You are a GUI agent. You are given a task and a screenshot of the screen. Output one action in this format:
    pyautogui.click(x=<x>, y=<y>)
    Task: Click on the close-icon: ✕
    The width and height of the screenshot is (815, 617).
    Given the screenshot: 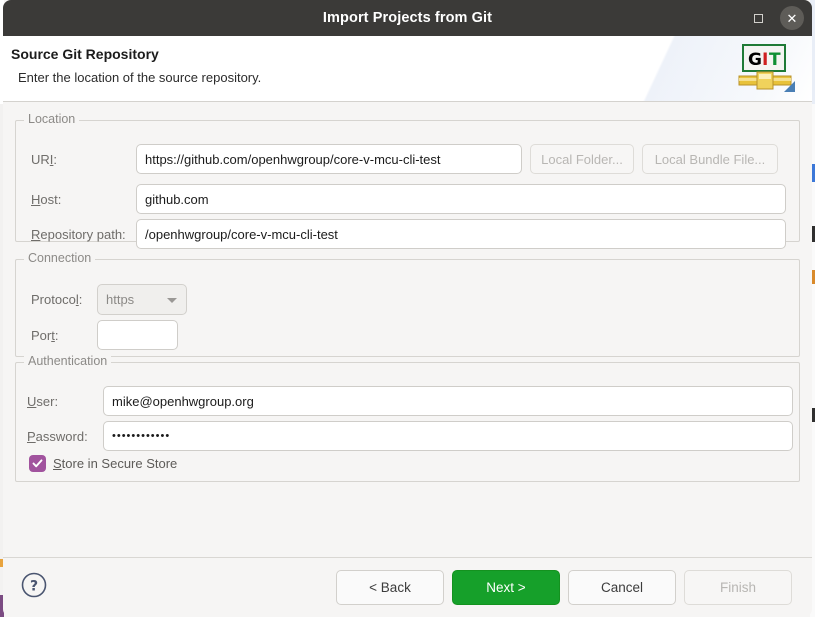 What is the action you would take?
    pyautogui.click(x=792, y=18)
    